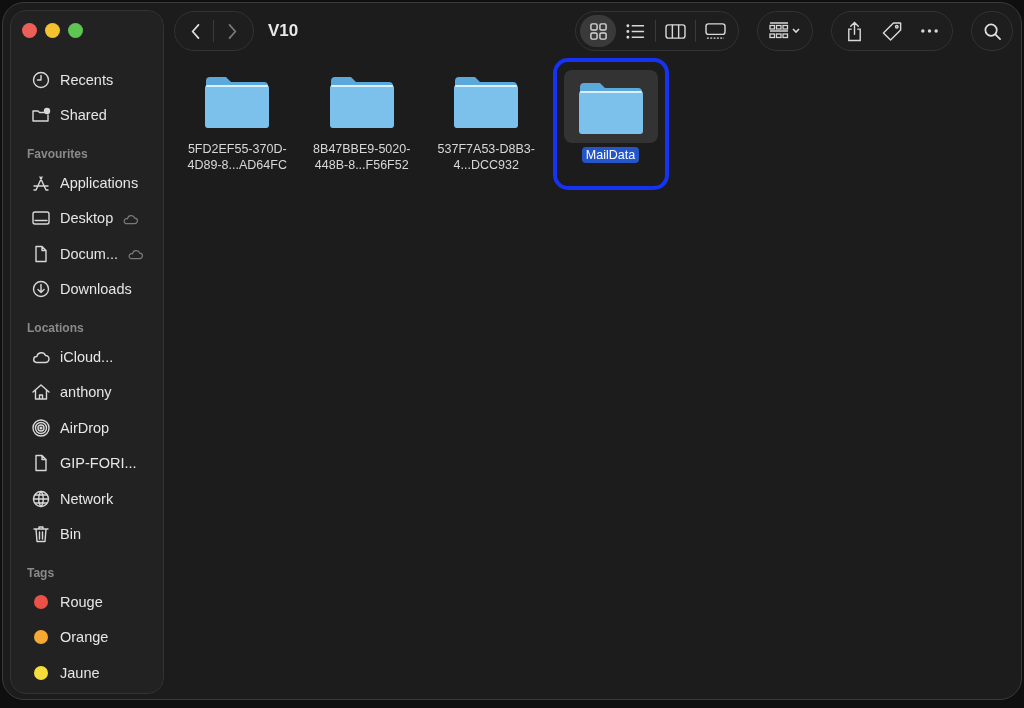 This screenshot has height=708, width=1024. I want to click on folder-item: 537F7A53-D8B3-4...DCC932, so click(486, 125).